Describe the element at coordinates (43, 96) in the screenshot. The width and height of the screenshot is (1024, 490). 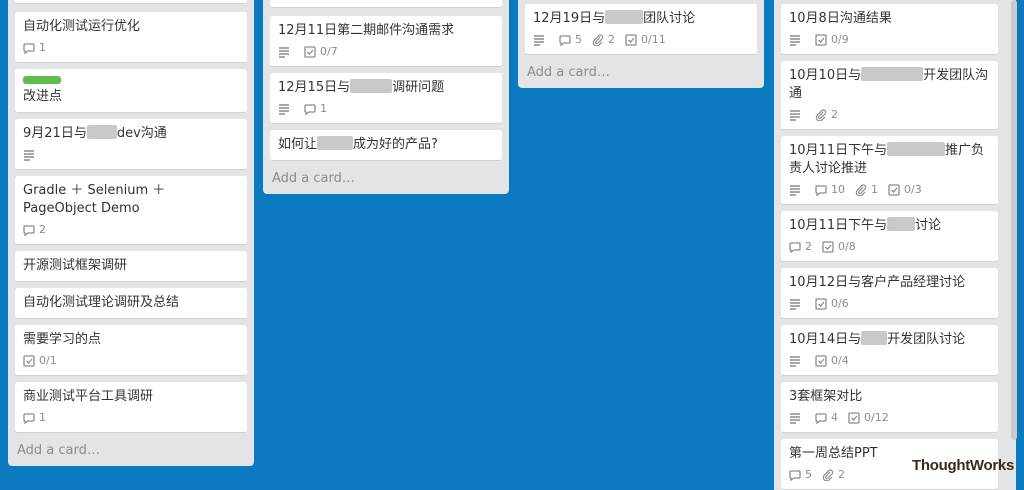
I see `card-title: 改进点` at that location.